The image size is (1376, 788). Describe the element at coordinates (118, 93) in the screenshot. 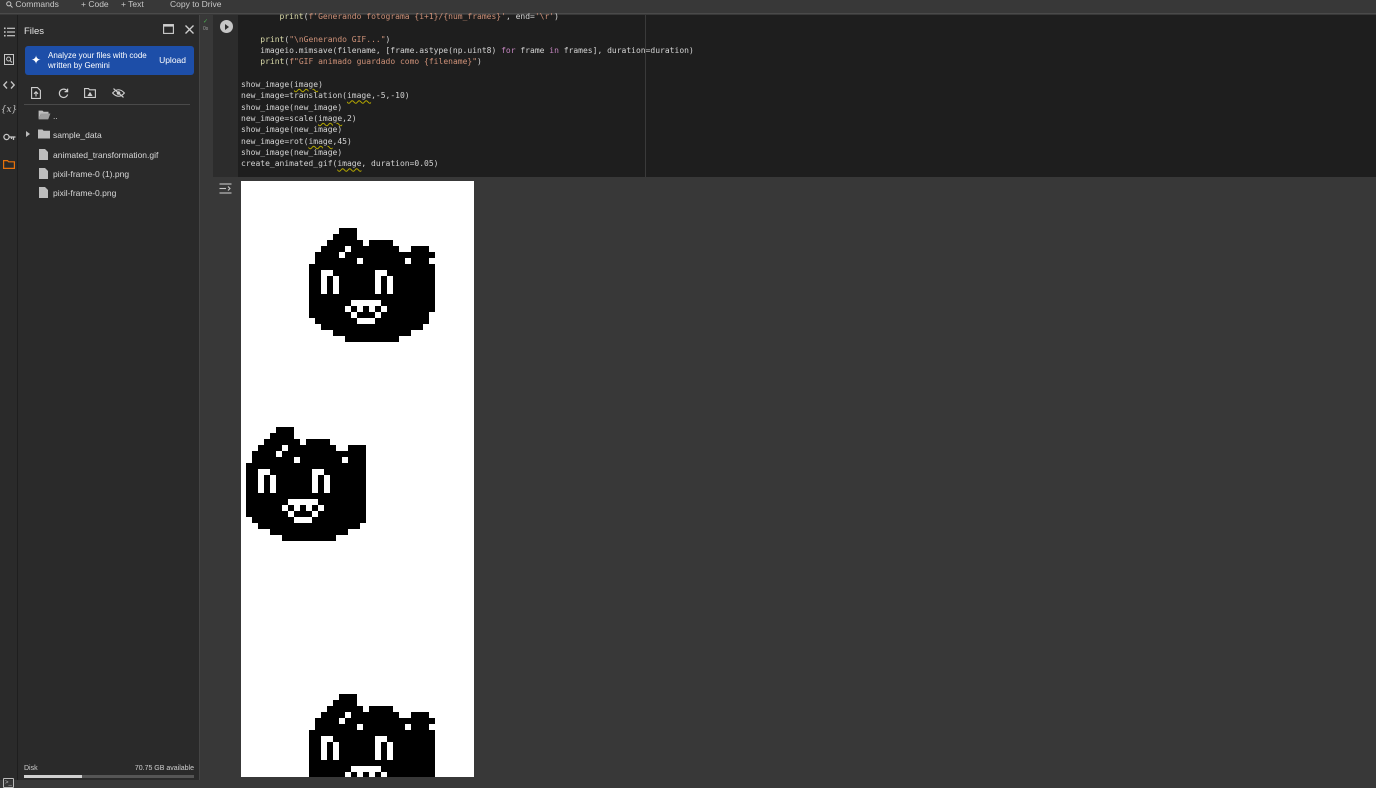

I see `hide-files-icon` at that location.